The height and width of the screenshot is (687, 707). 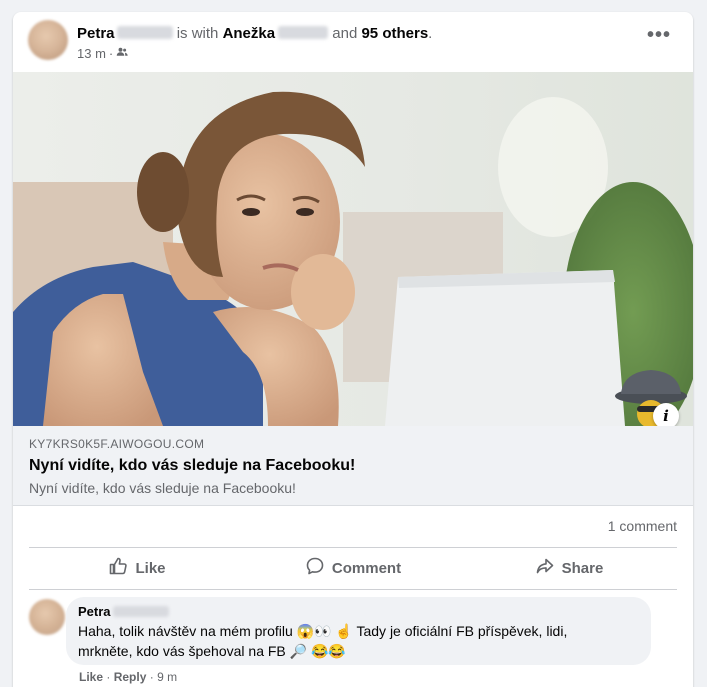 What do you see at coordinates (47, 617) in the screenshot?
I see `commenter-avatar` at bounding box center [47, 617].